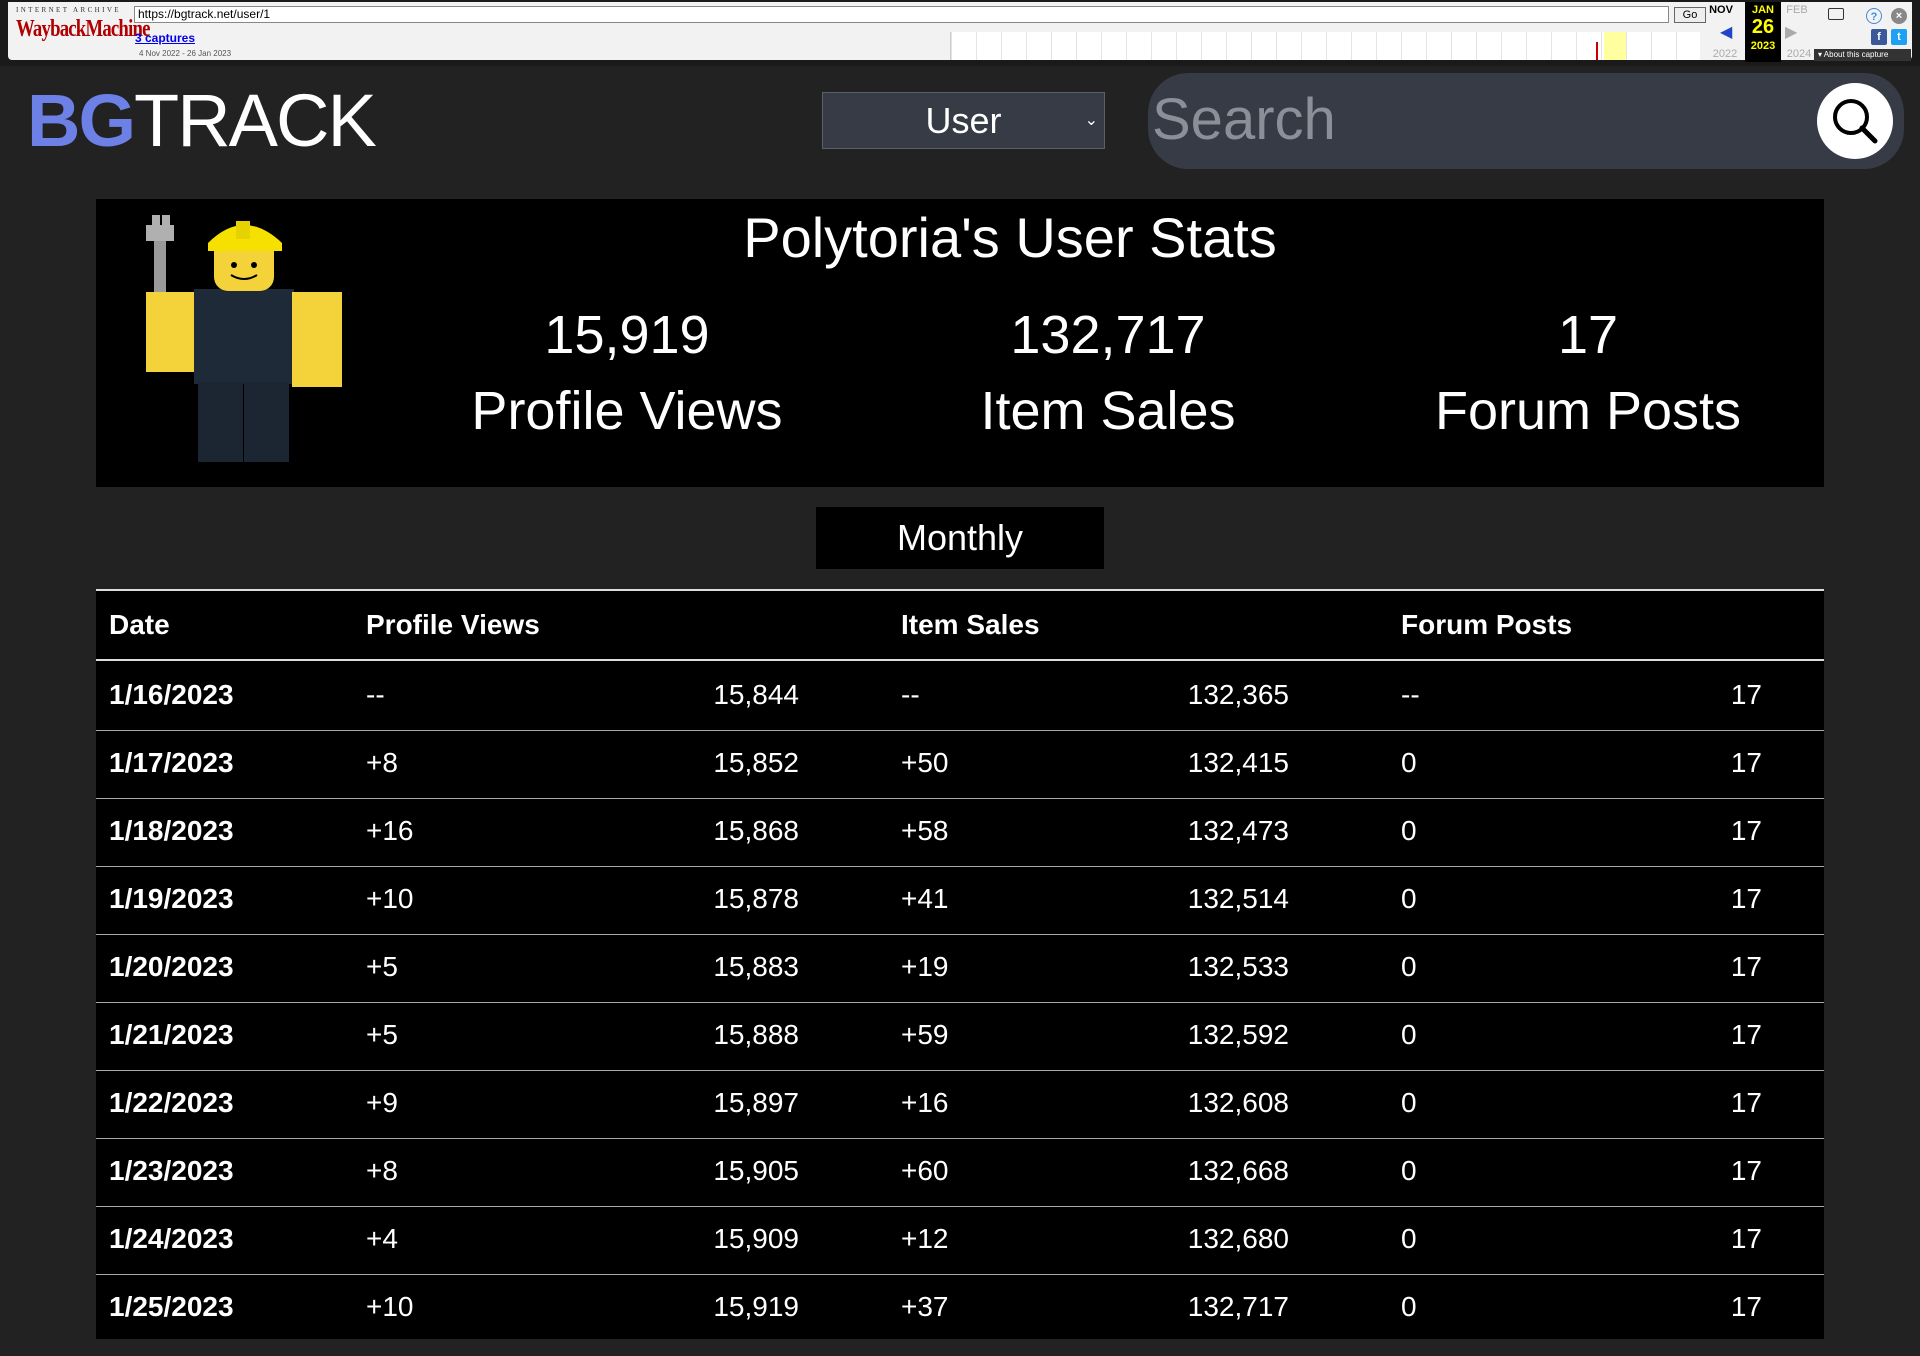 The width and height of the screenshot is (1920, 1356). I want to click on search-button, so click(1855, 121).